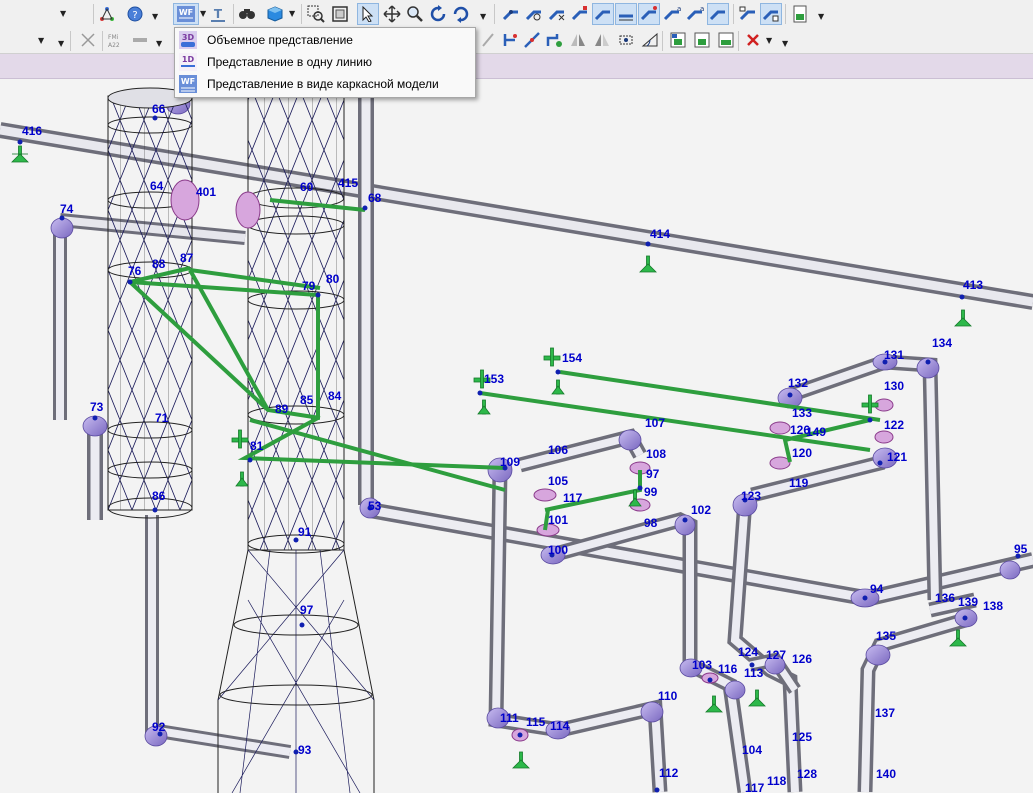 The width and height of the screenshot is (1033, 793). I want to click on node-label: 73, so click(97, 407).